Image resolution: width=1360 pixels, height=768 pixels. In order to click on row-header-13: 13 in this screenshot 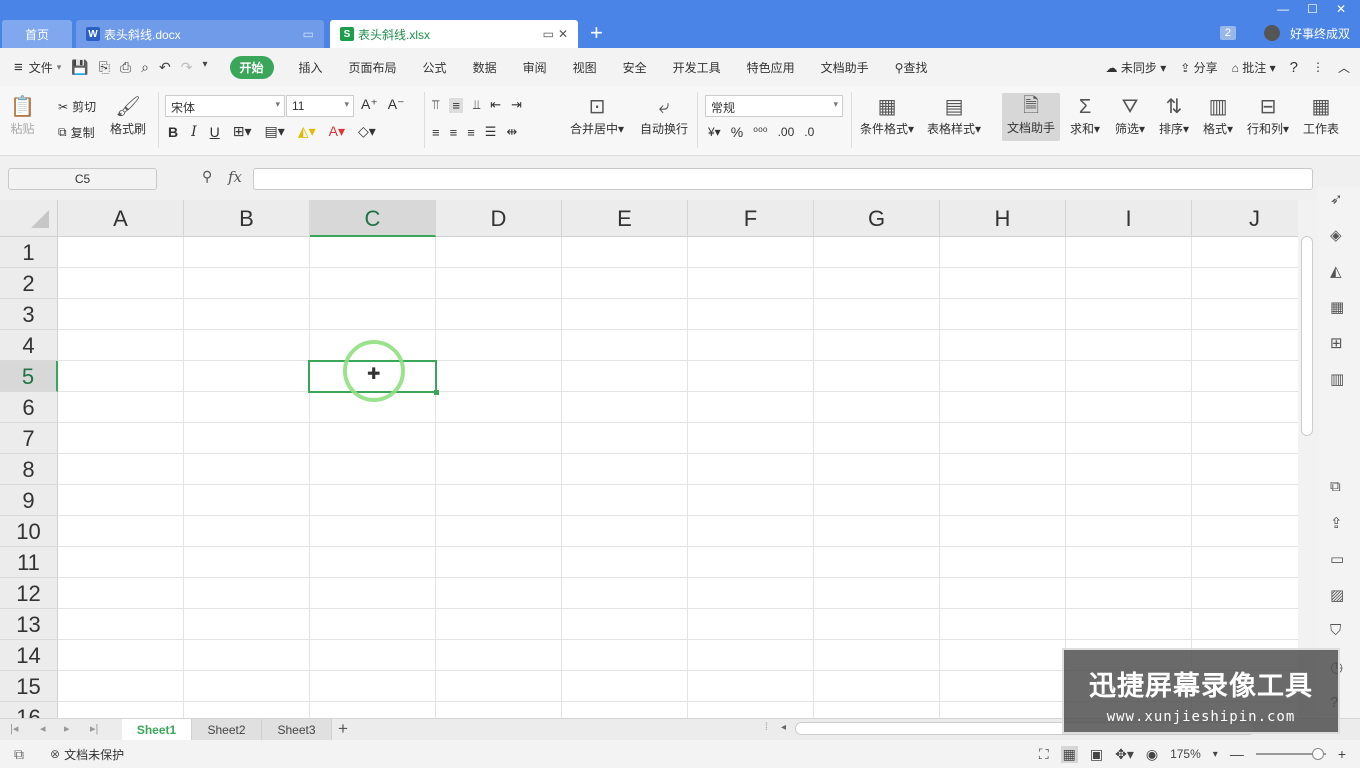, I will do `click(29, 624)`.